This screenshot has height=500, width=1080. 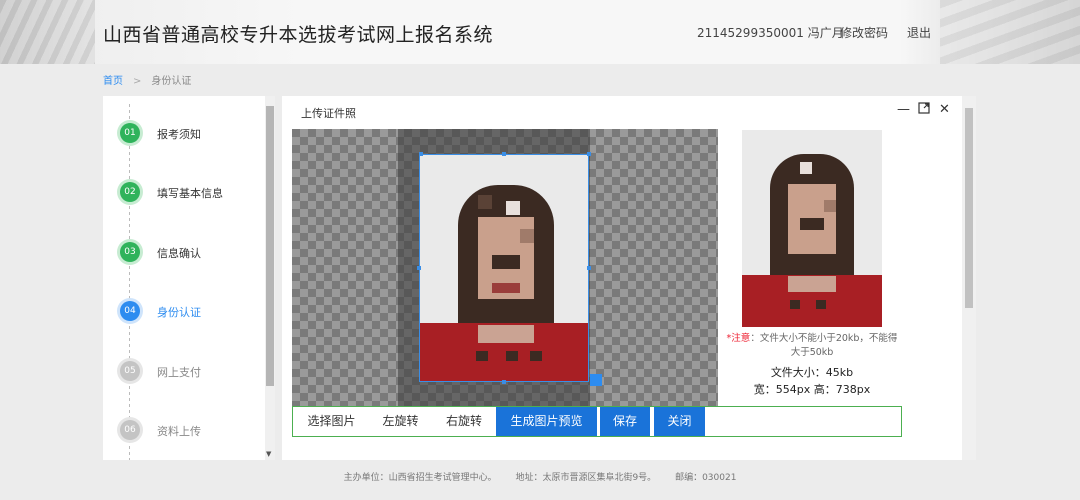 I want to click on dialog-scrollbar, so click(x=969, y=278).